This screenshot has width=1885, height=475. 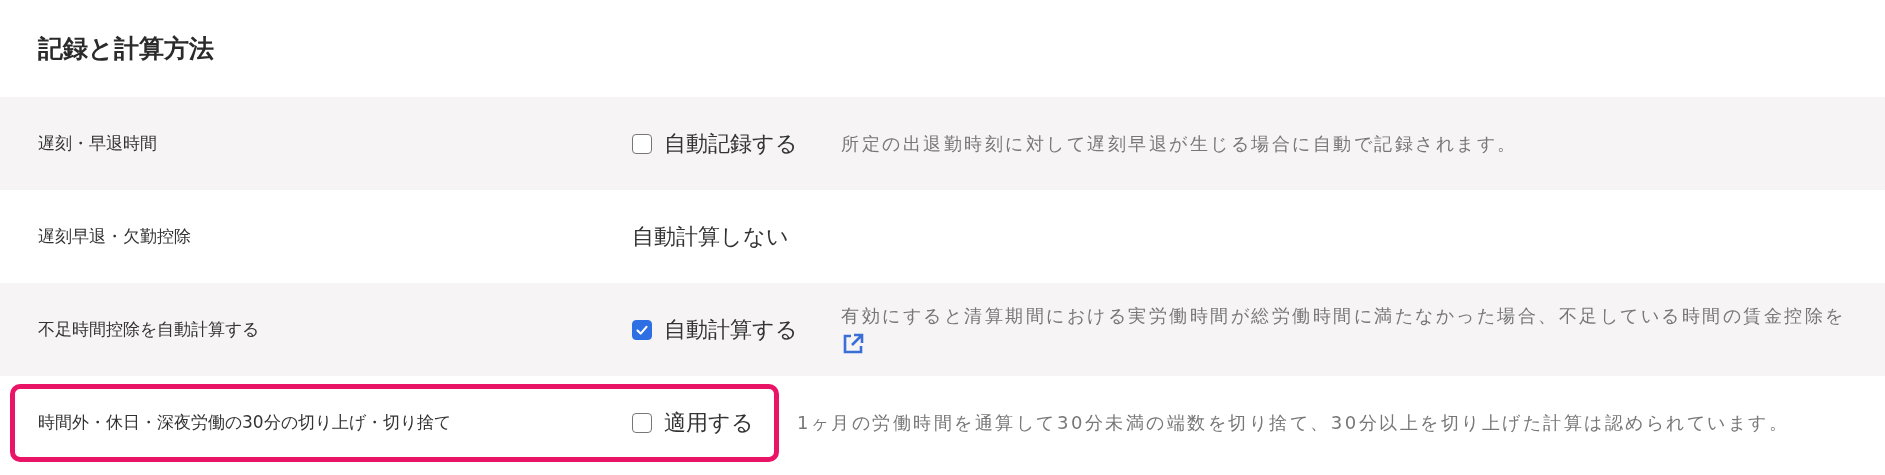 What do you see at coordinates (1293, 422) in the screenshot?
I see `setting-description: 1ヶ月の労働時間を通算して30分未満の端数を切り捨て、30分以上を切り上げた計算は認められています。` at bounding box center [1293, 422].